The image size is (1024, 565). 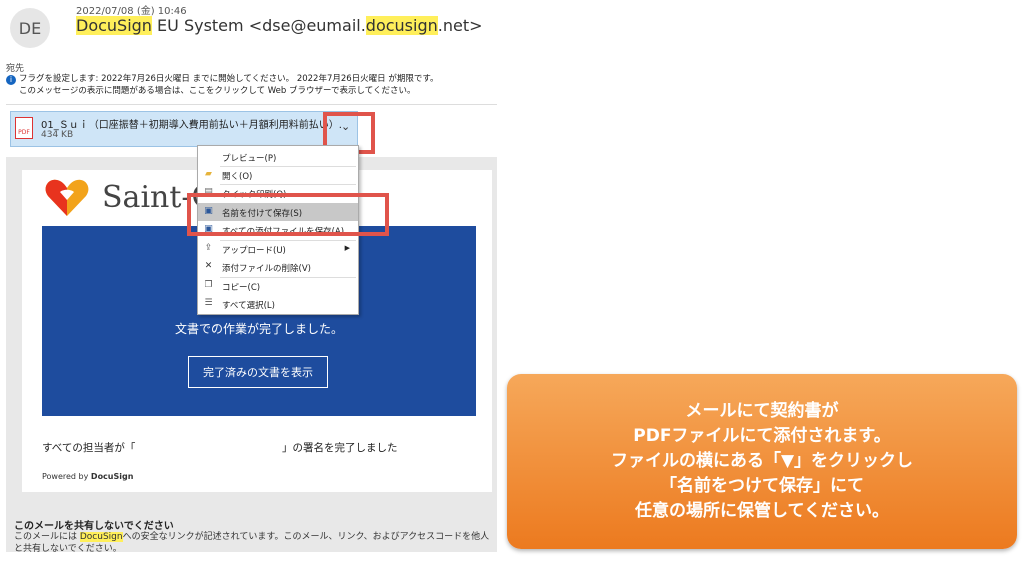 What do you see at coordinates (401, 25) in the screenshot?
I see `sender-domain-highlight: docusign` at bounding box center [401, 25].